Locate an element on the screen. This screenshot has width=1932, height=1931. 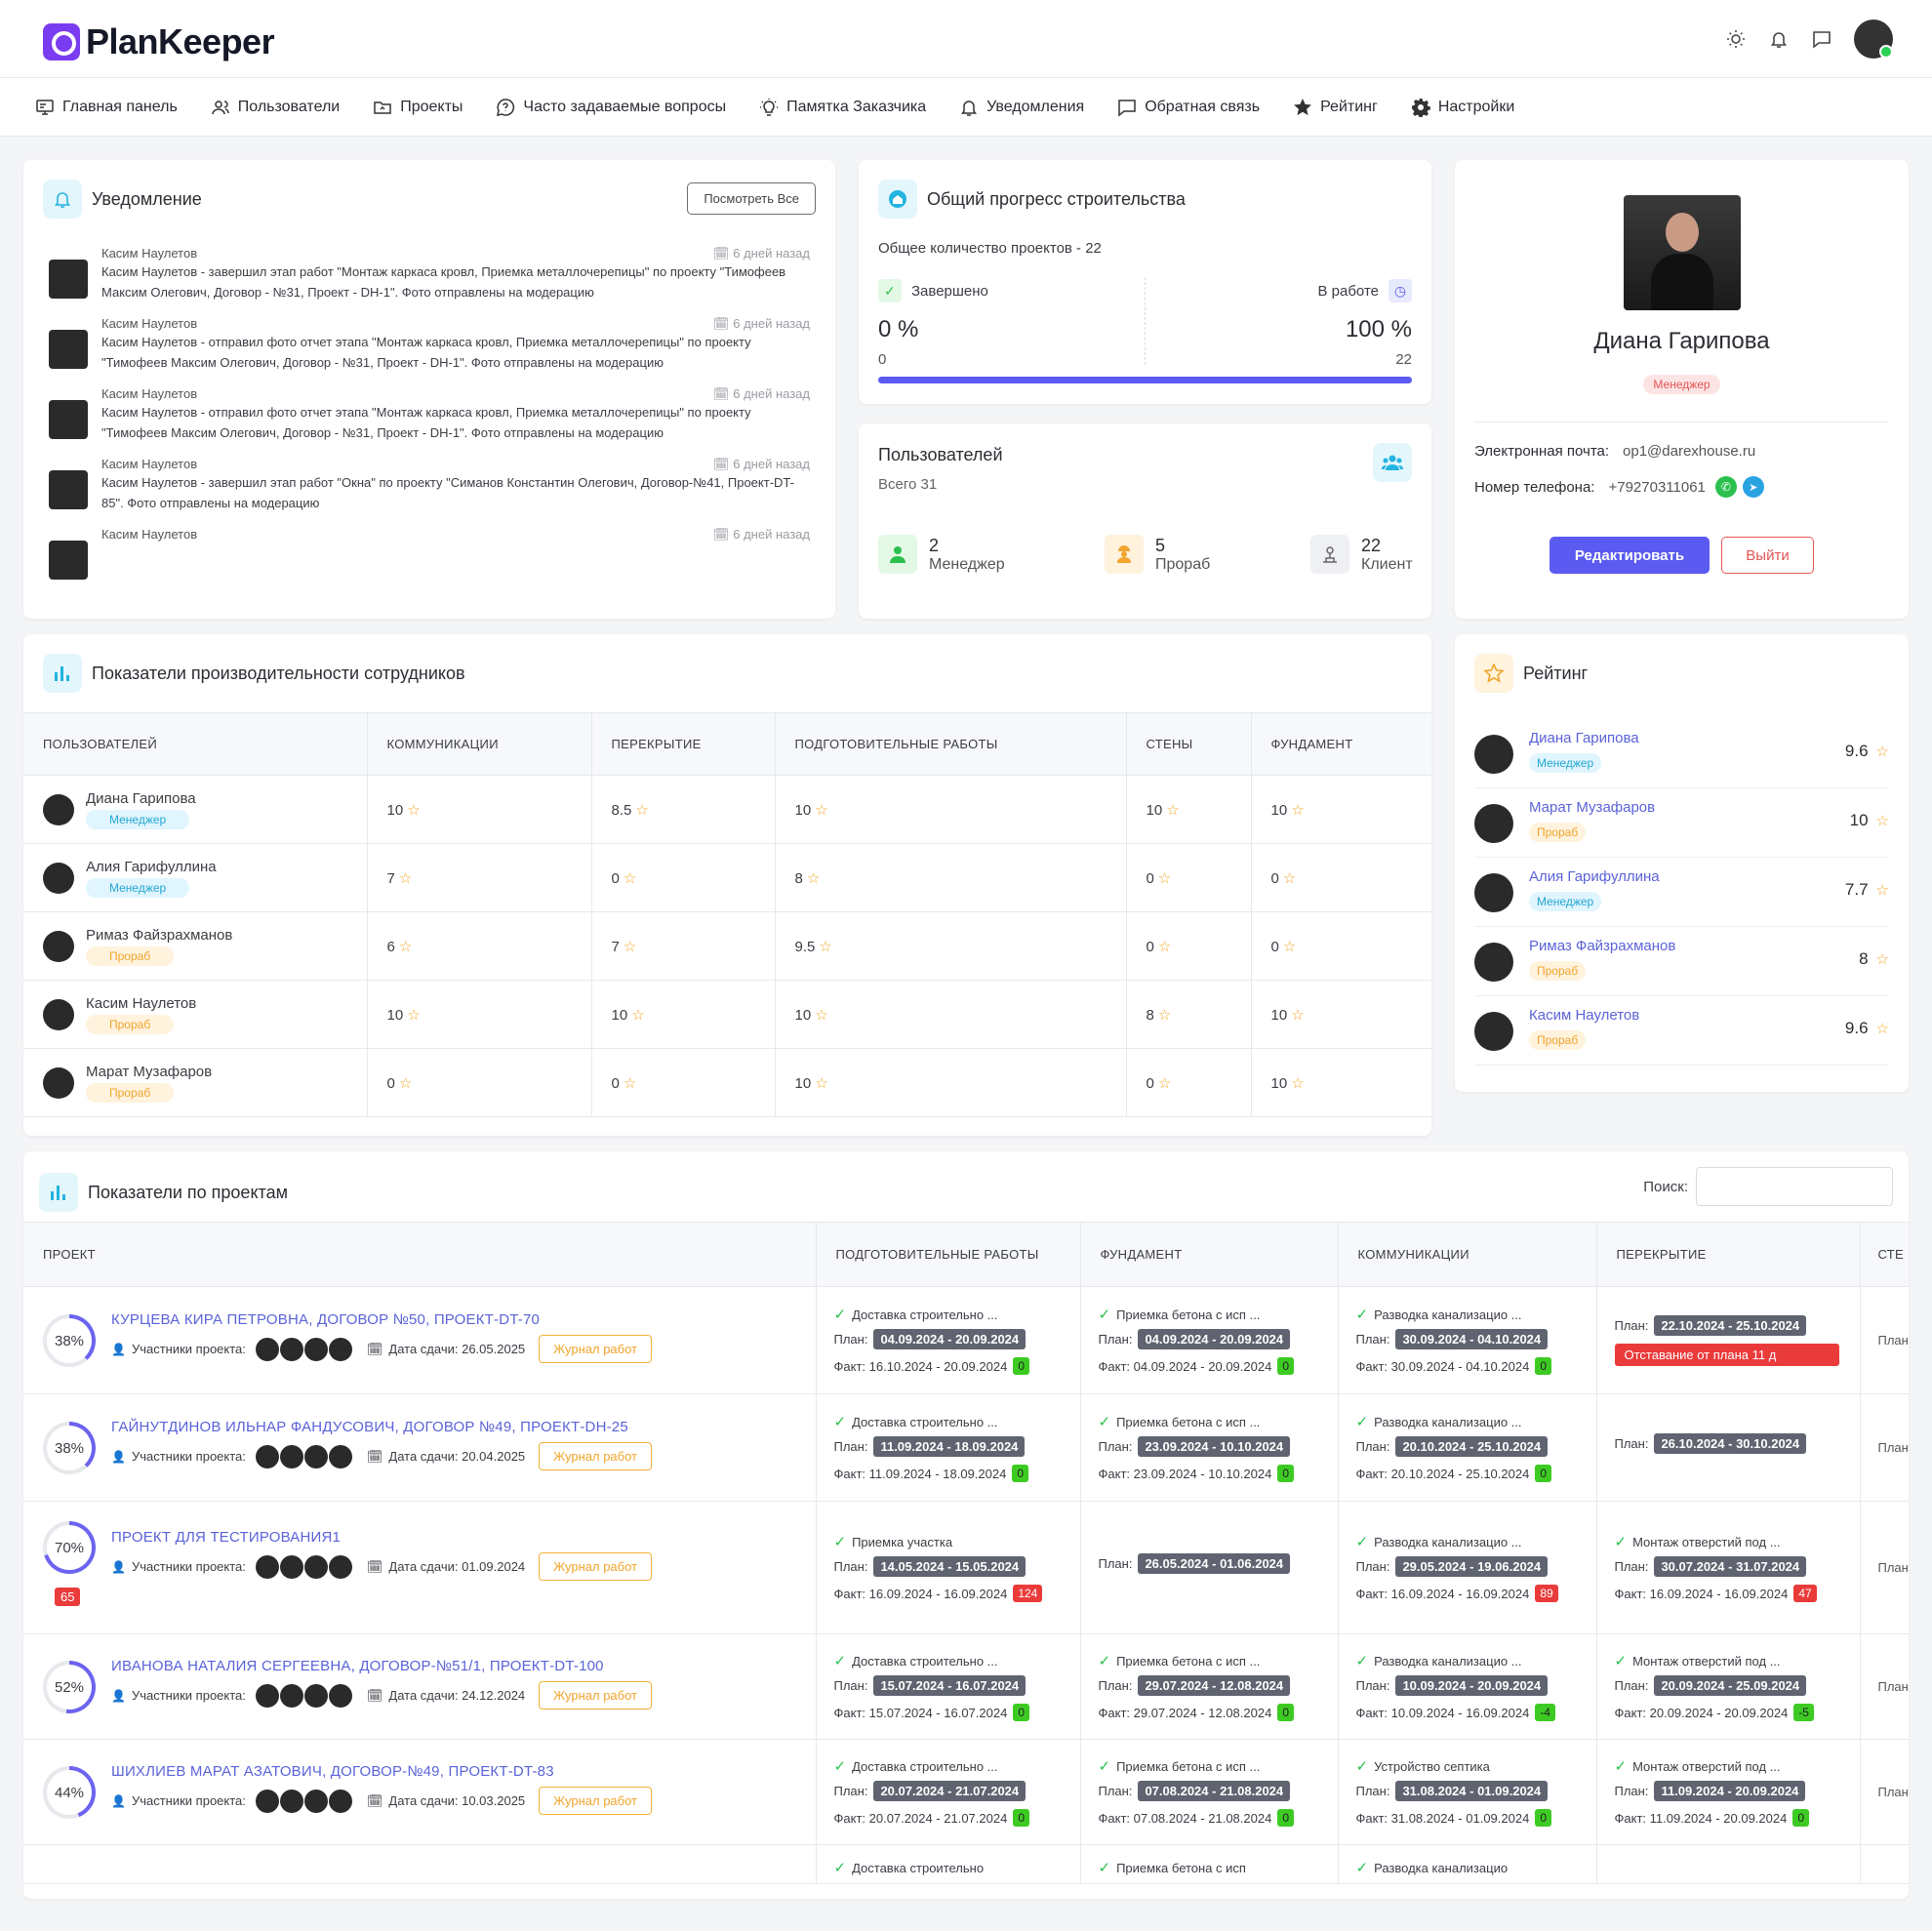
theme-toggle-icon is located at coordinates (1736, 39).